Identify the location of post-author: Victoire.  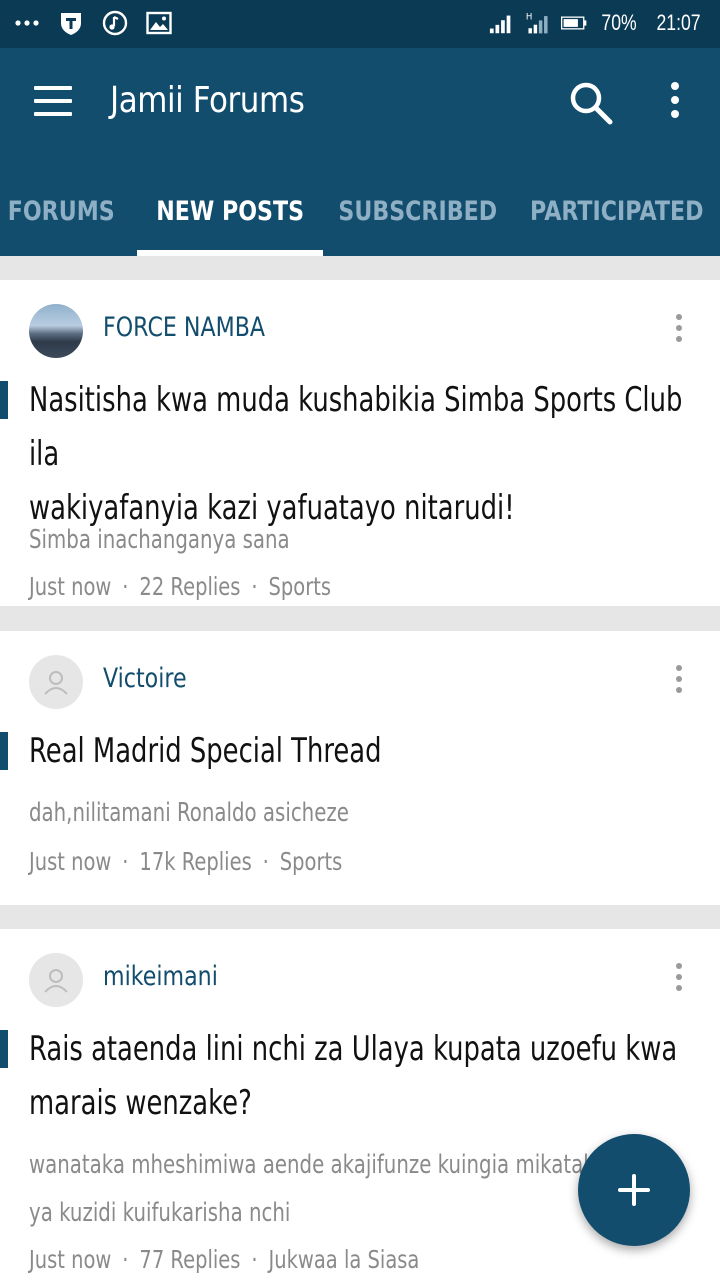
(145, 678).